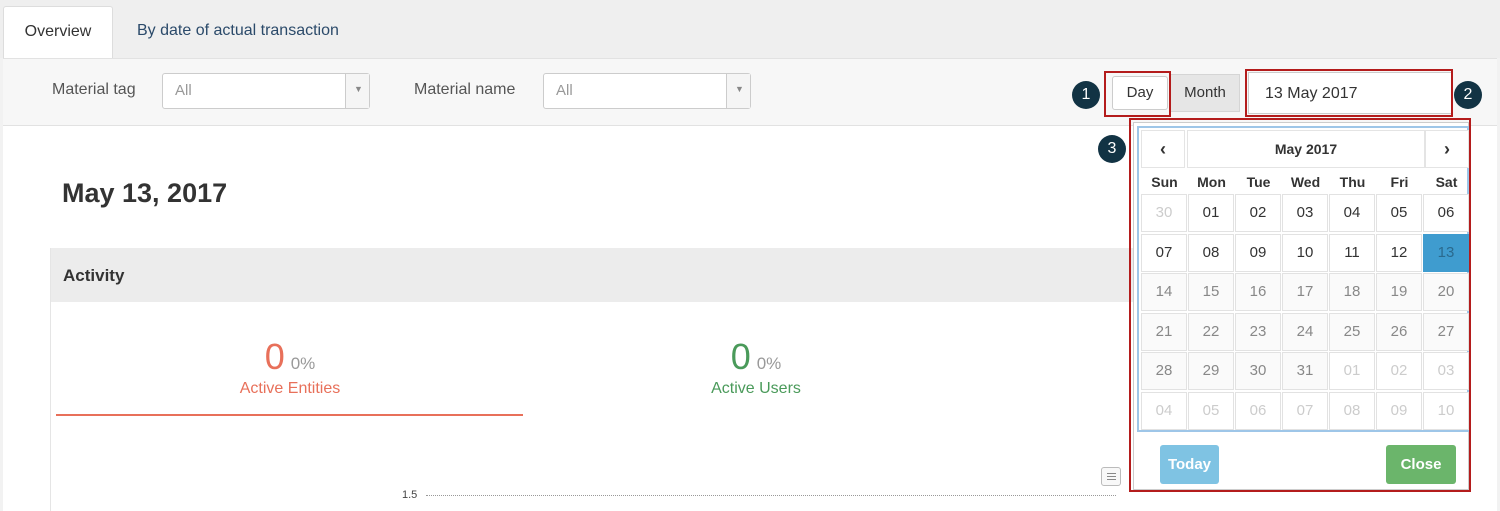 The image size is (1500, 511). I want to click on tab-bar: Overview By date of actual transaction, so click(750, 29).